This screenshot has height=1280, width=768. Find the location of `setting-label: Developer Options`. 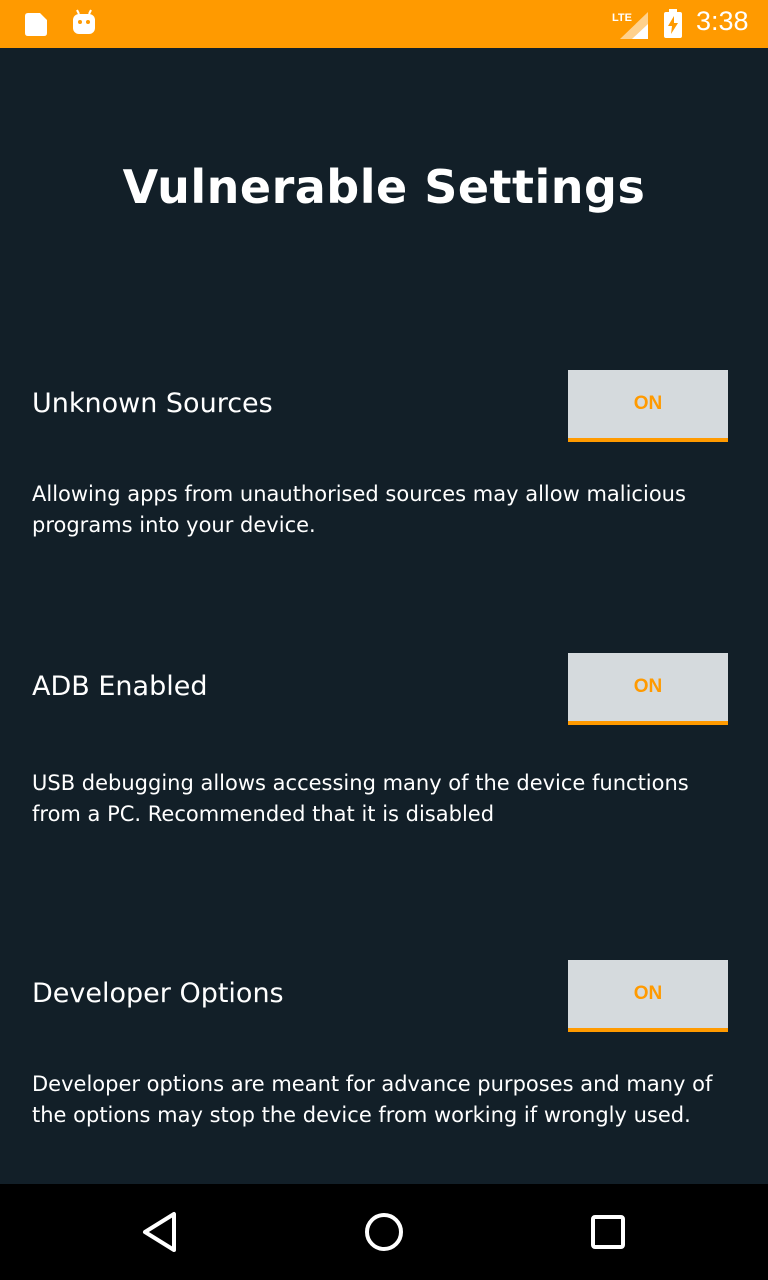

setting-label: Developer Options is located at coordinates (158, 993).